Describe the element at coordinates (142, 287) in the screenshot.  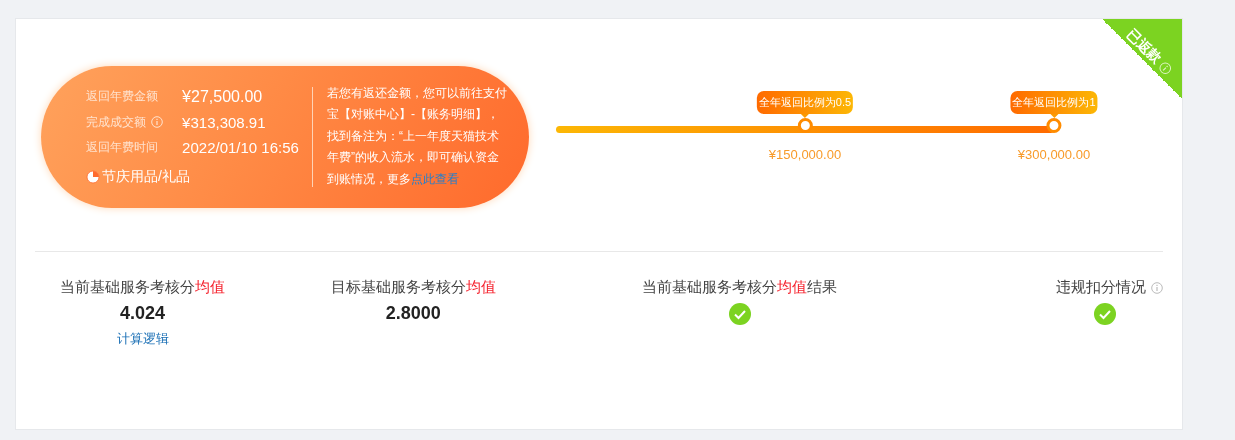
I see `metric-title: 当前基础服务考核分均值` at that location.